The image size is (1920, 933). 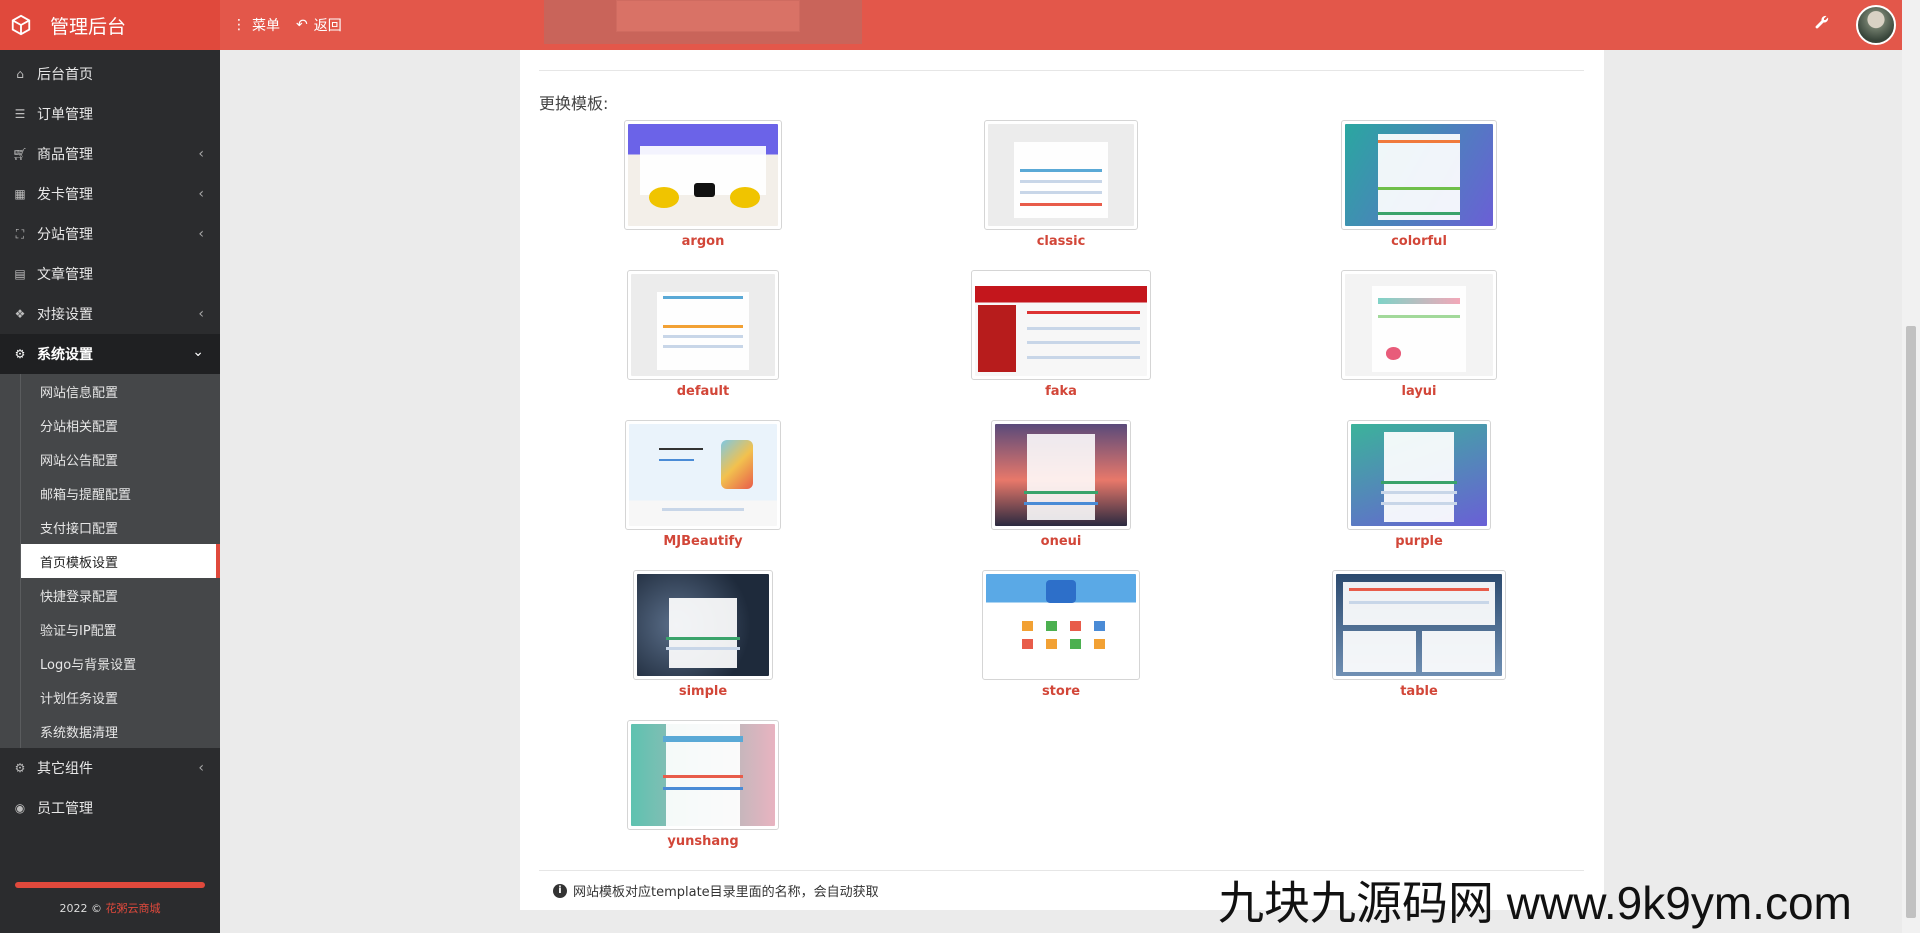 What do you see at coordinates (703, 691) in the screenshot?
I see `template-name: simple` at bounding box center [703, 691].